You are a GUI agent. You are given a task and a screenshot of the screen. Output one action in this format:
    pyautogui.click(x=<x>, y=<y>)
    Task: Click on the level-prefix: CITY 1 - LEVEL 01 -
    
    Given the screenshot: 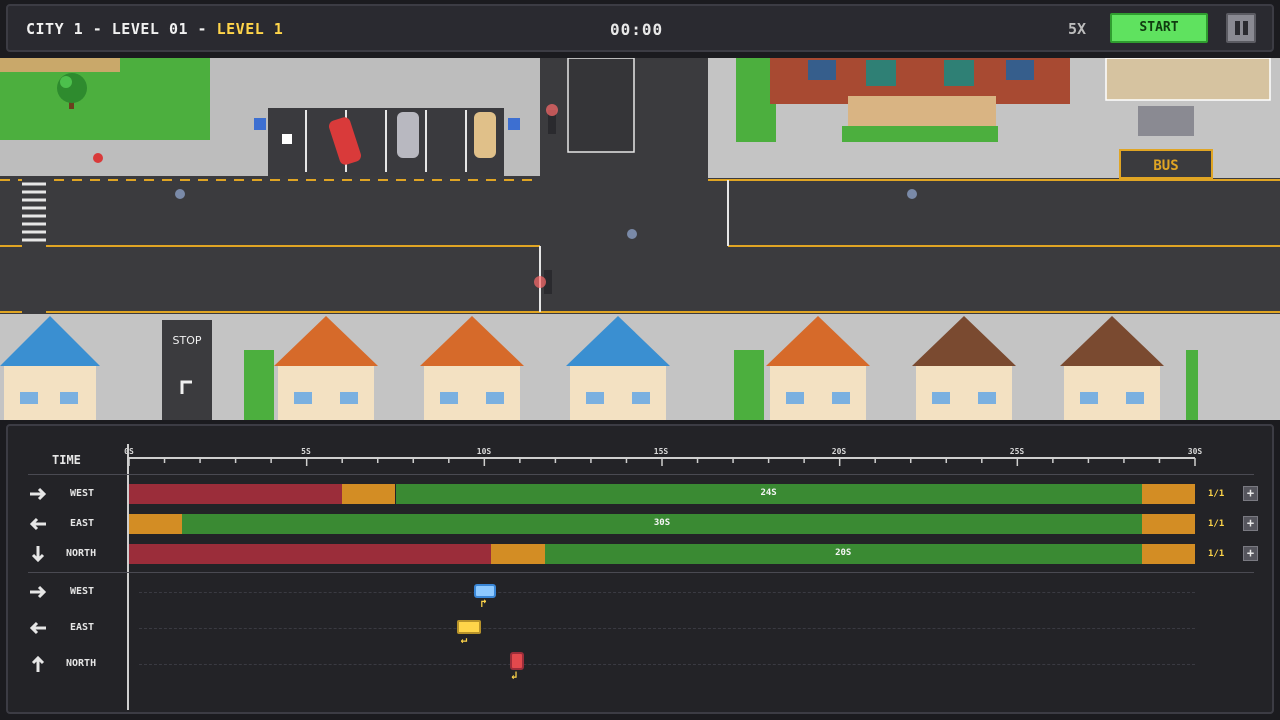 What is the action you would take?
    pyautogui.click(x=121, y=29)
    